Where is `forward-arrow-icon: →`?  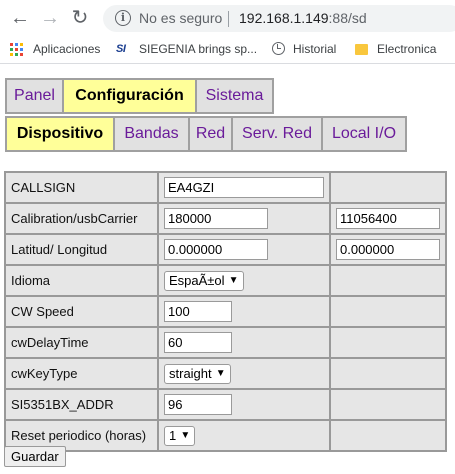 forward-arrow-icon: → is located at coordinates (50, 18).